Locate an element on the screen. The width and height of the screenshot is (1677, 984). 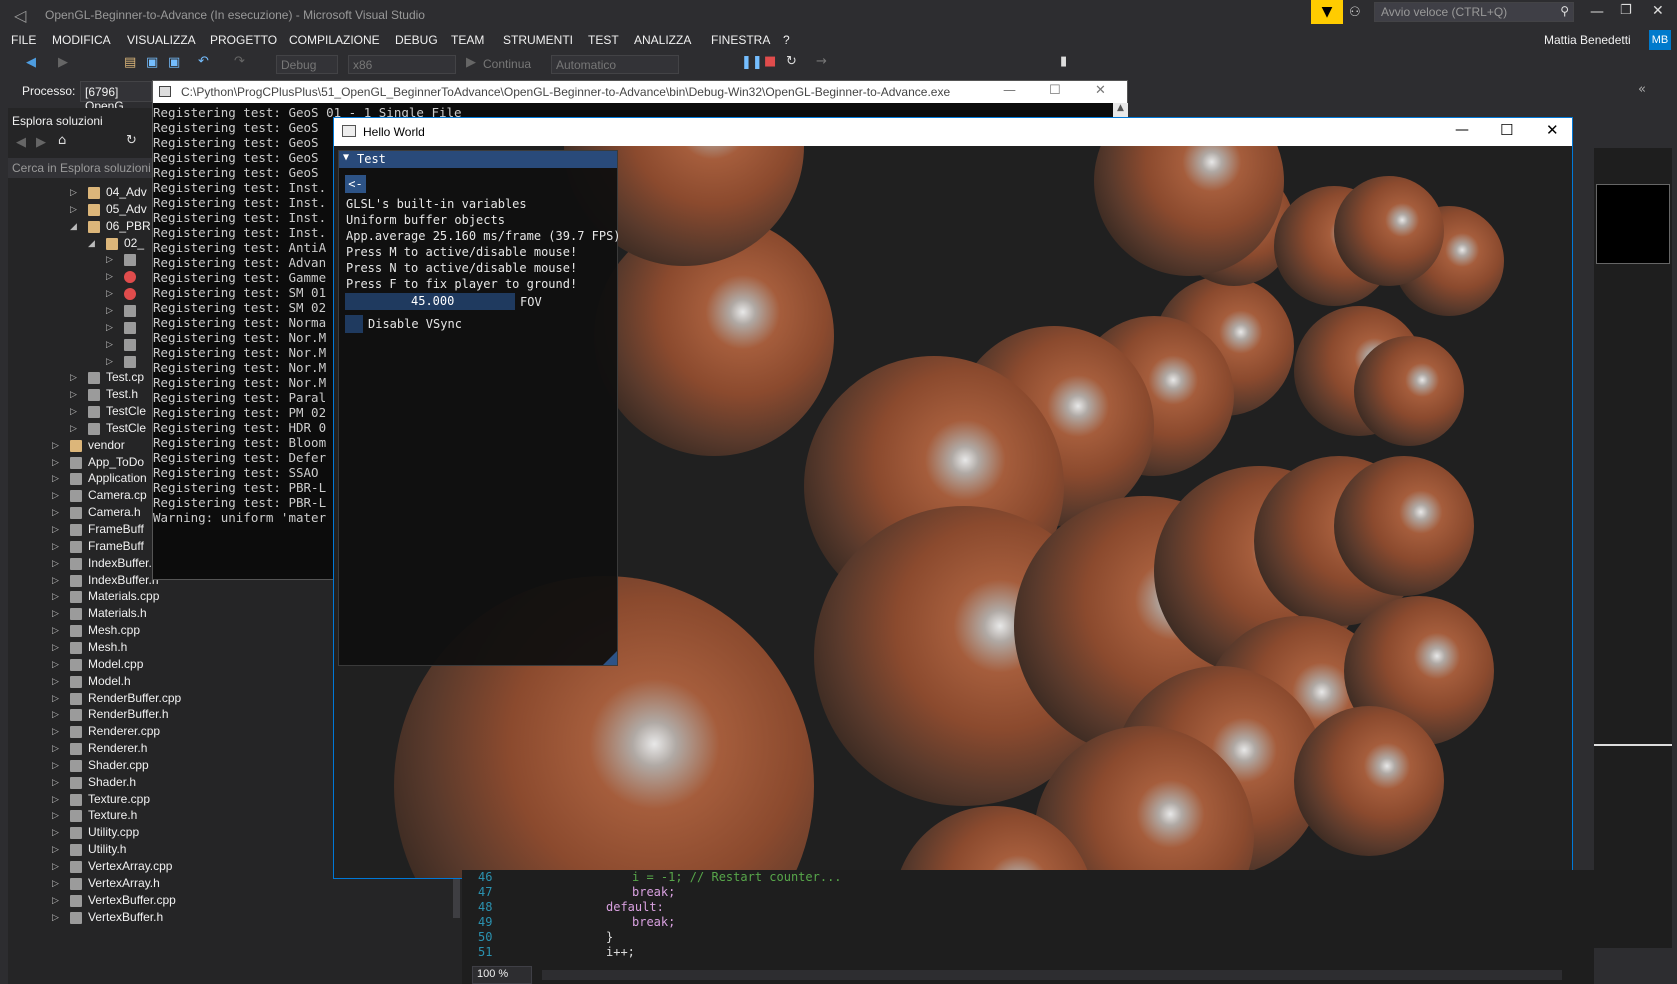
resize-grip is located at coordinates (610, 658).